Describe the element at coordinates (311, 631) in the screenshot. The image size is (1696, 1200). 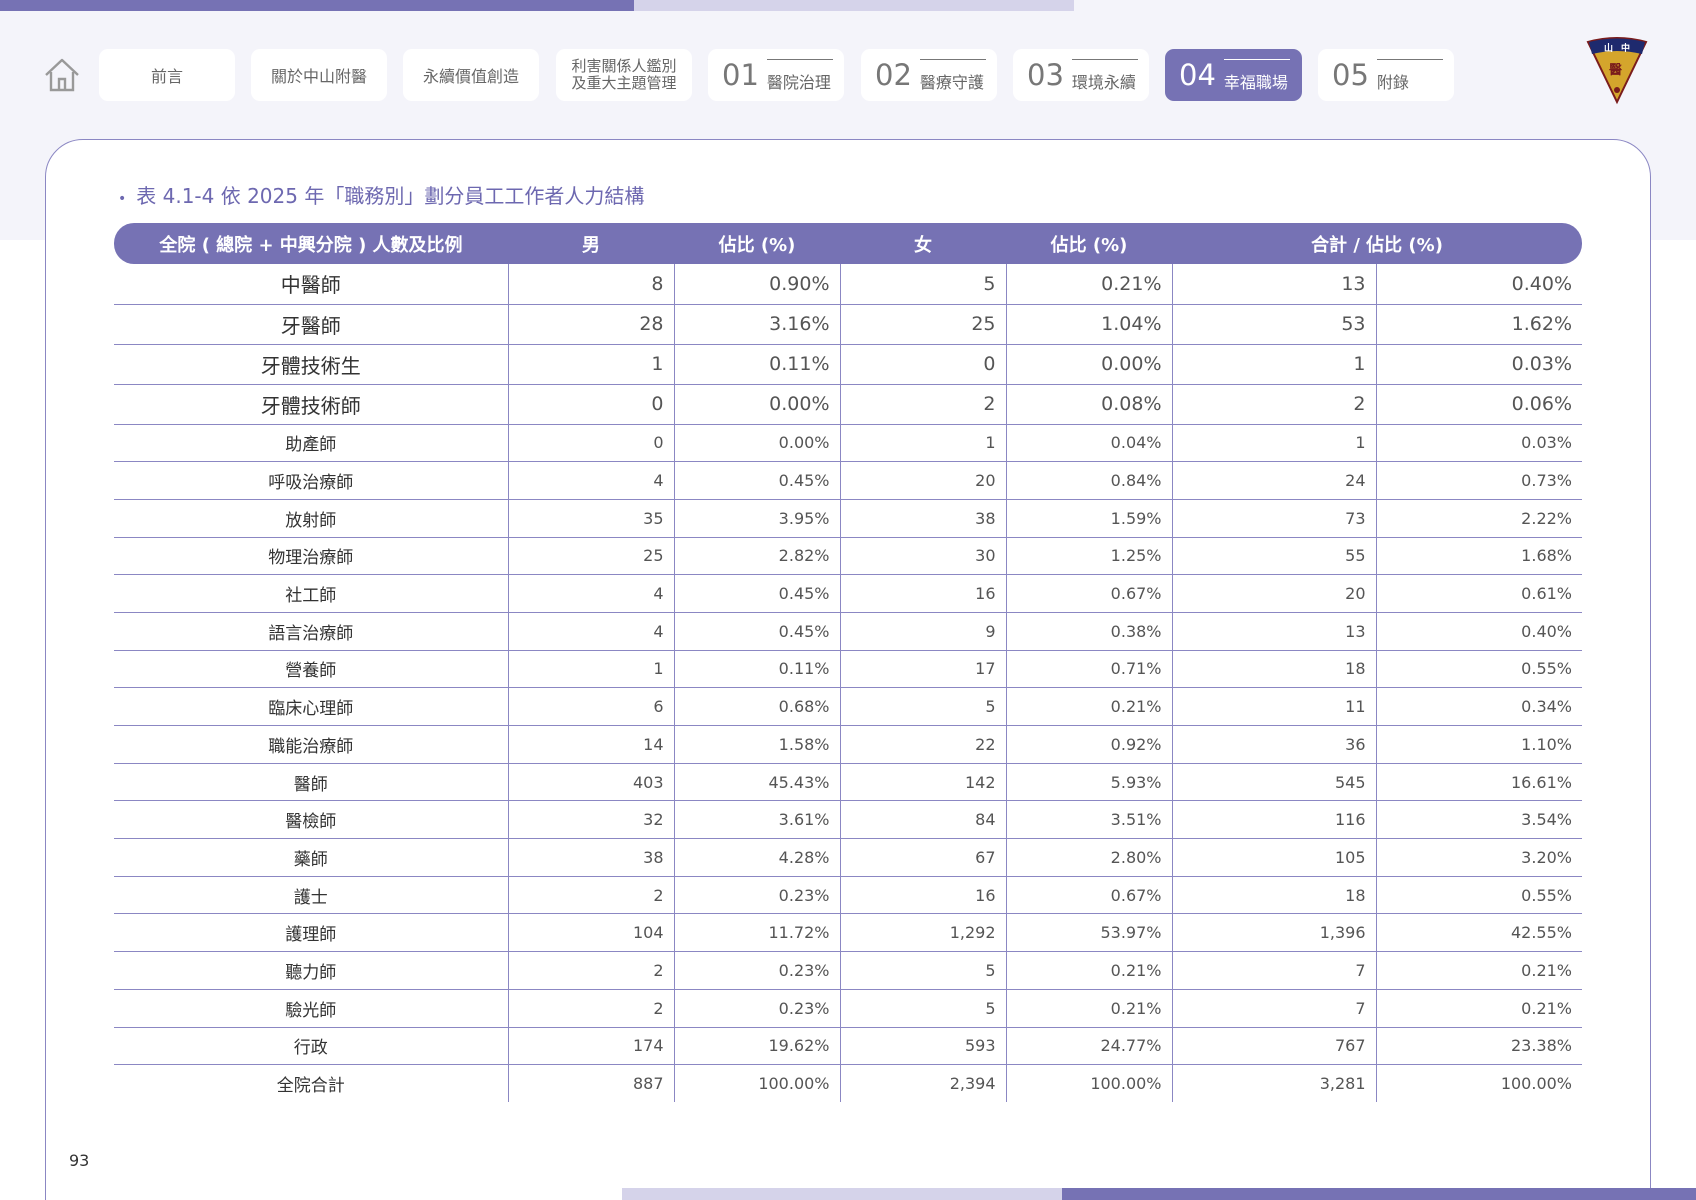
I see `row-label: 語言治療師` at that location.